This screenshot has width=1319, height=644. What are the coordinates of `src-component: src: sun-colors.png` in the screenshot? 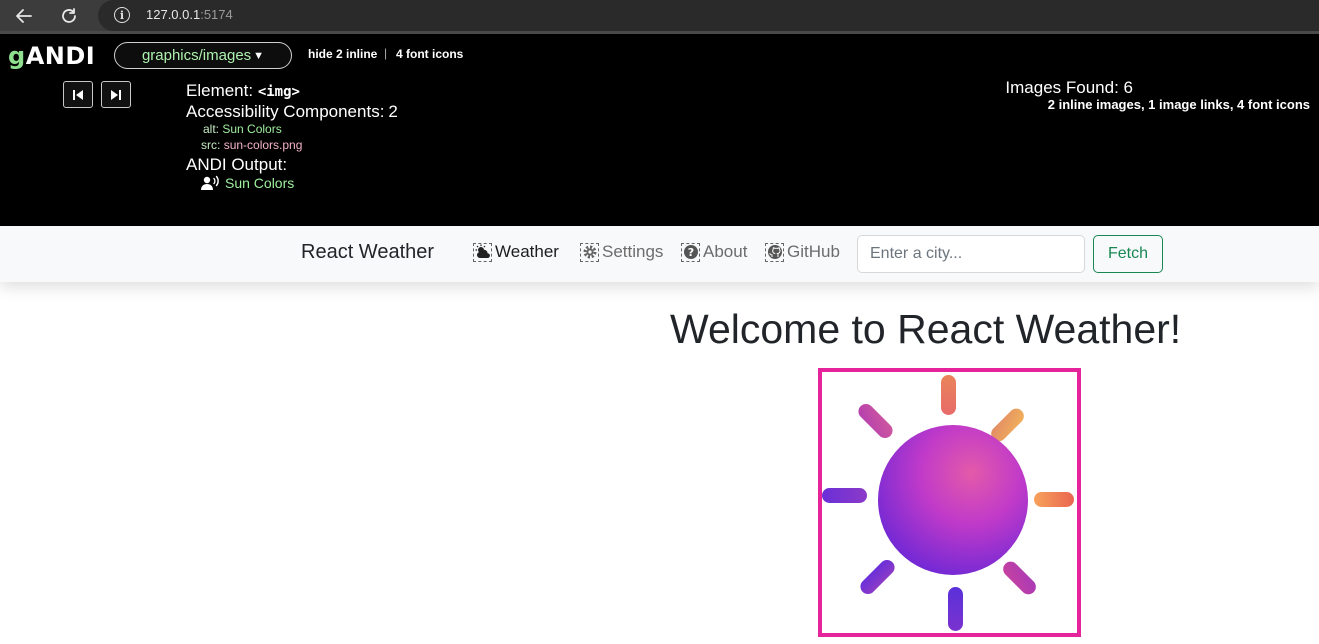 It's located at (251, 145).